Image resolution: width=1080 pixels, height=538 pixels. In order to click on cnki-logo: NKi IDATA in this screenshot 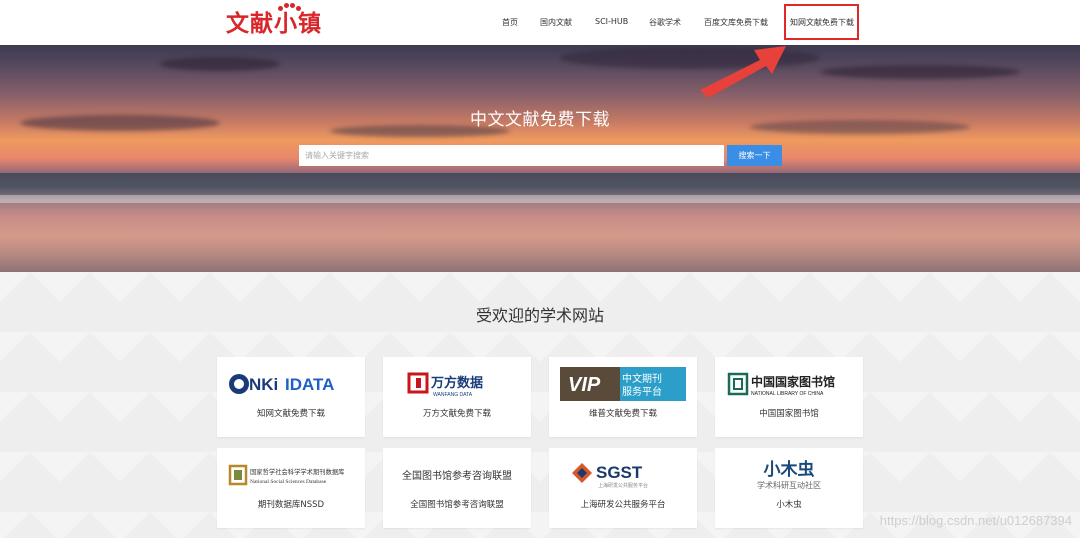, I will do `click(291, 384)`.